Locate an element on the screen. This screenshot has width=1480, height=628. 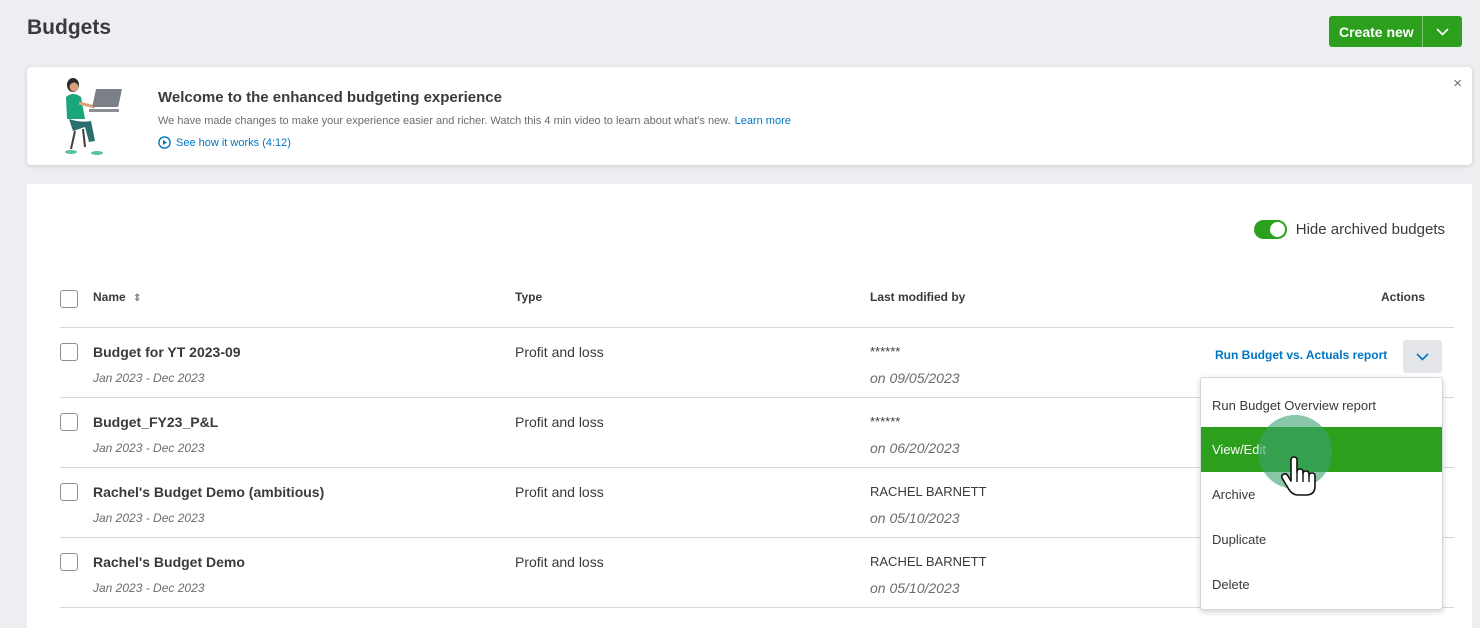
header-actions: Actions is located at coordinates (1403, 297).